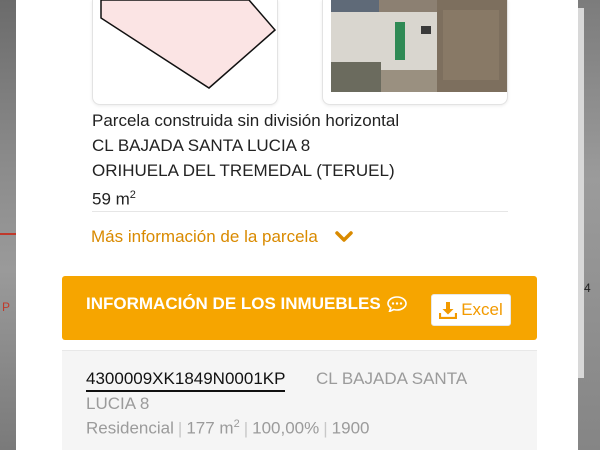 The image size is (600, 450). I want to click on properties-section-header: INFORMACIÓN DE LOS INMUEBLES Excel, so click(299, 308).